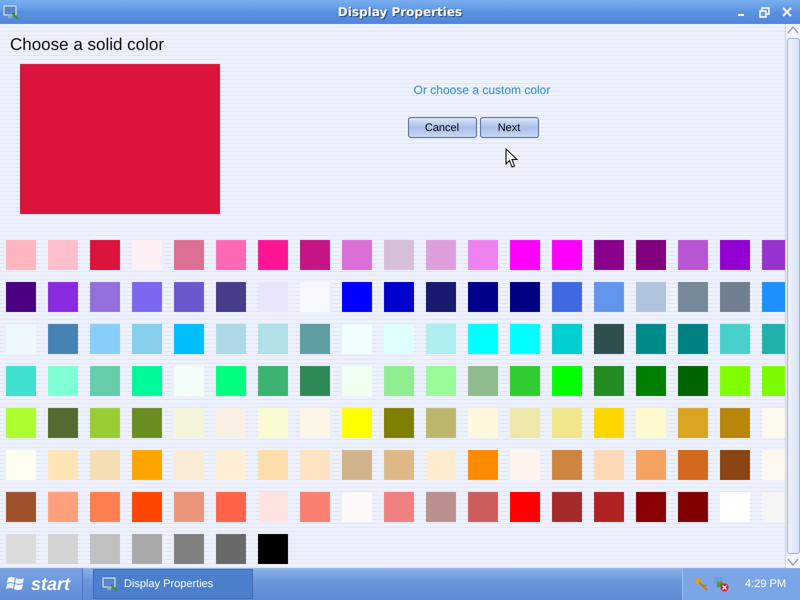 The width and height of the screenshot is (800, 600). I want to click on custom-color-link: Or choose a custom color, so click(482, 90).